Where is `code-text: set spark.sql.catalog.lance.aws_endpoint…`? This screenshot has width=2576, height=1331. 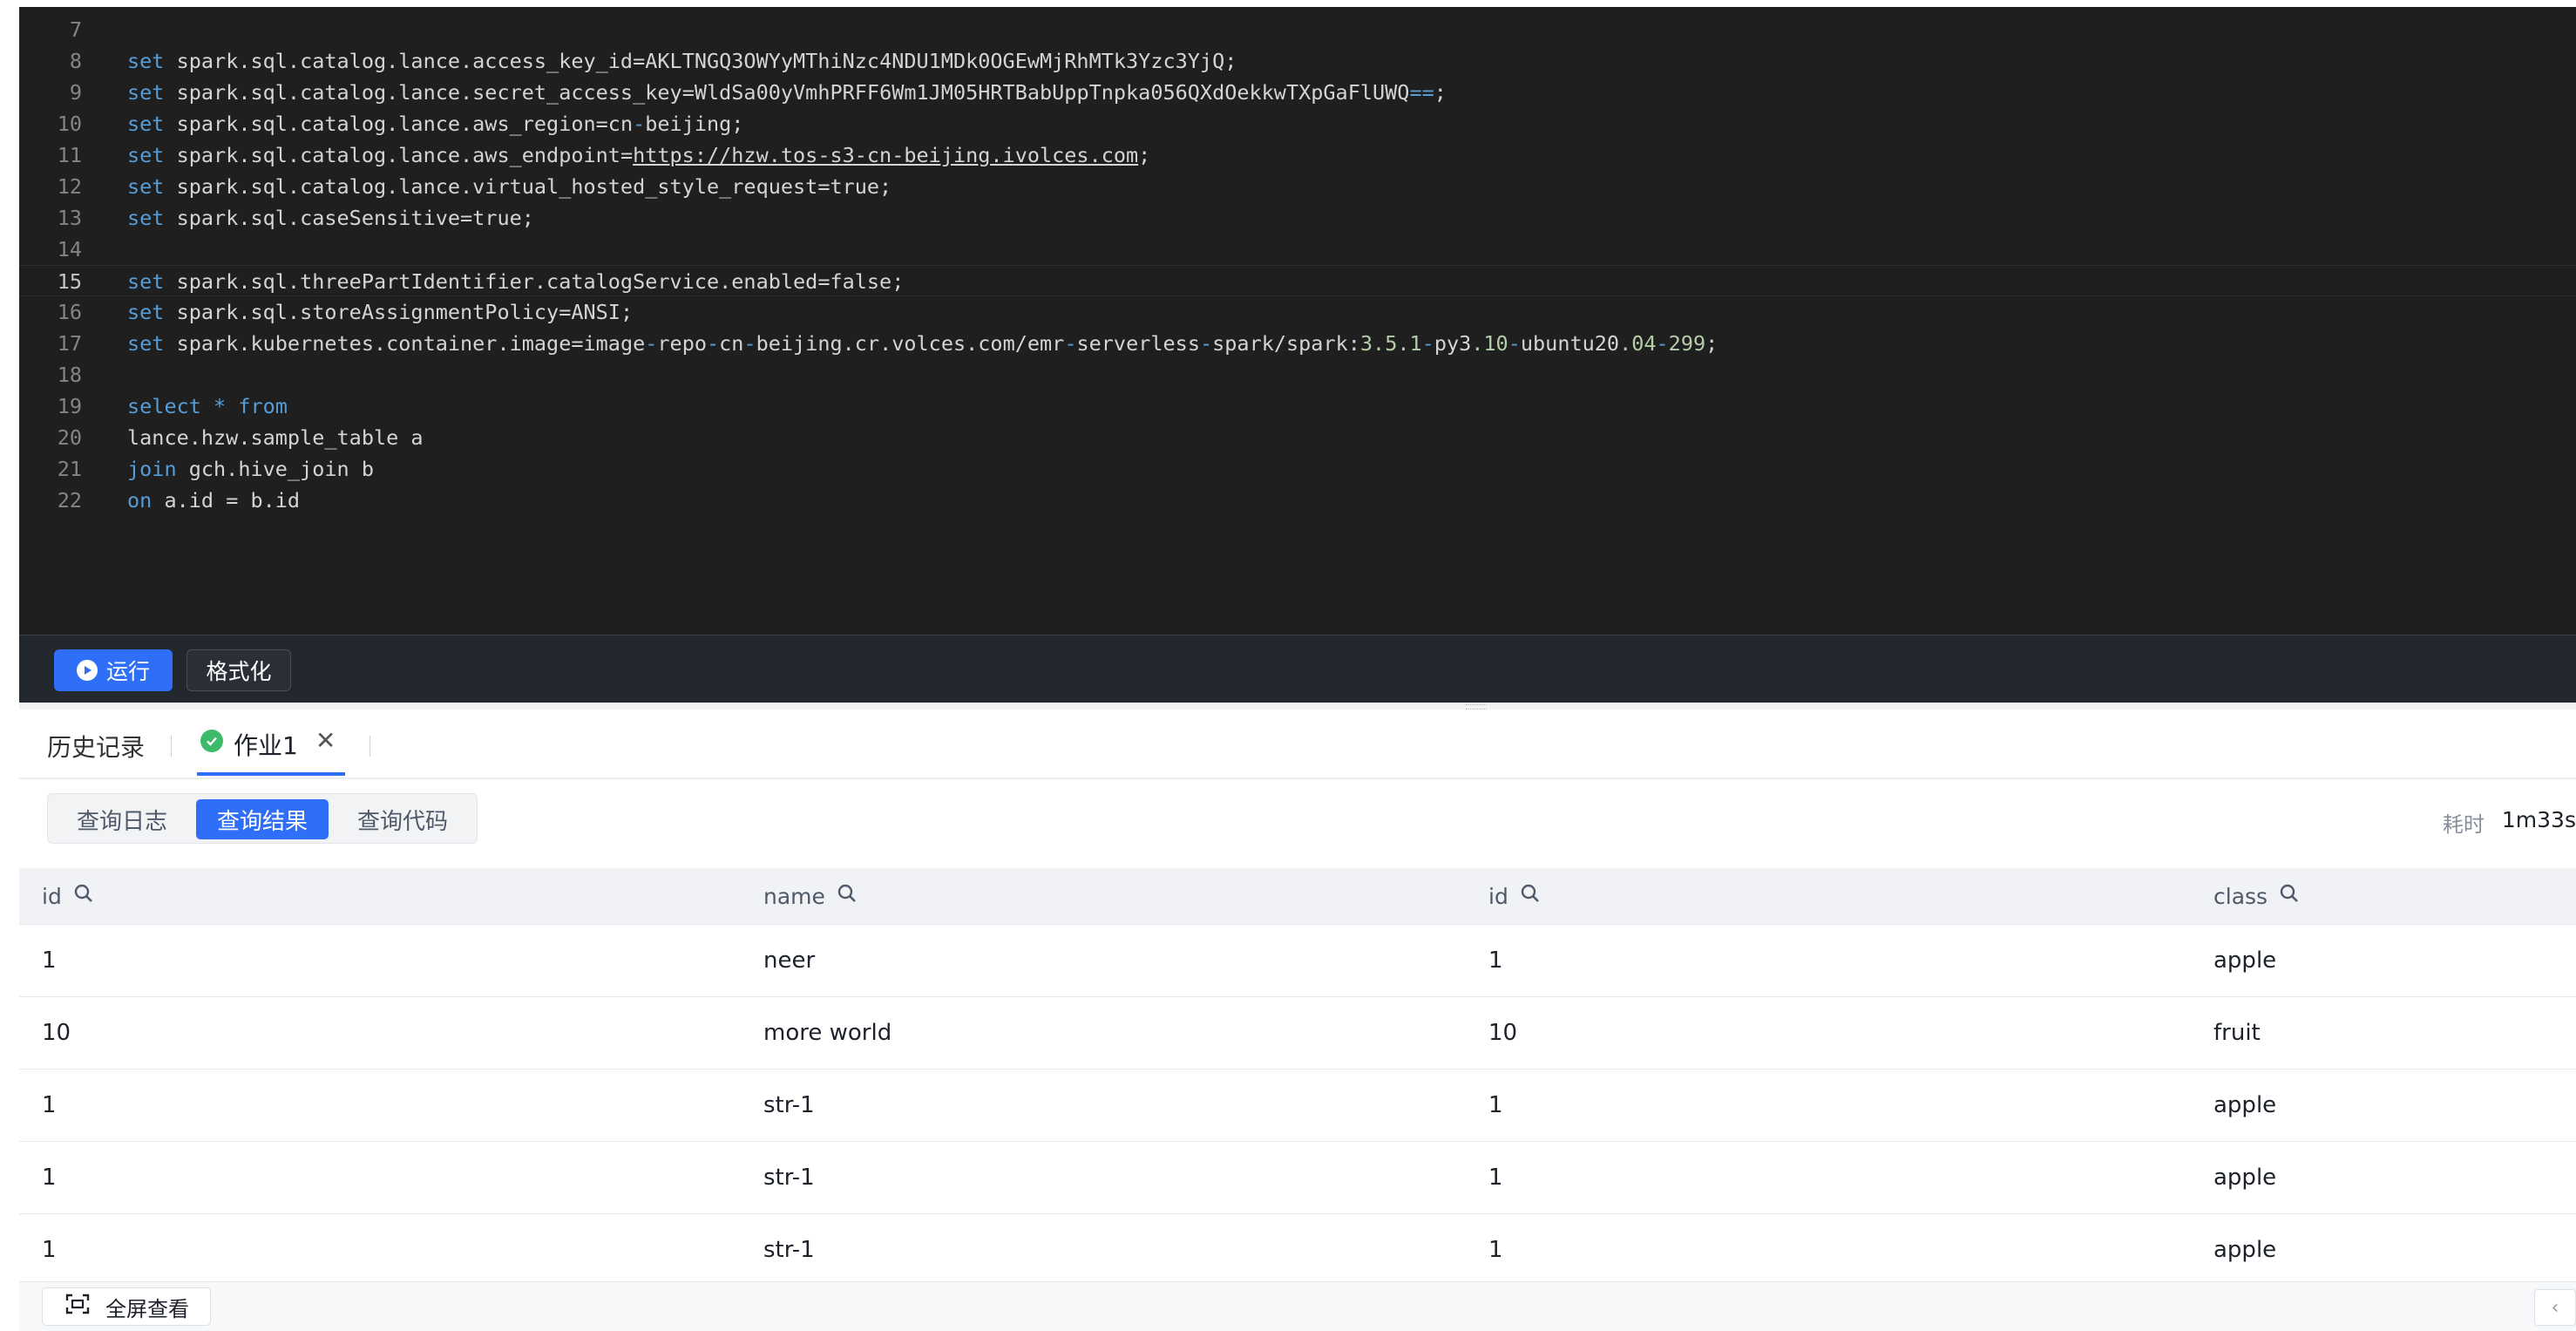
code-text: set spark.sql.catalog.lance.aws_endpoint… is located at coordinates (639, 155).